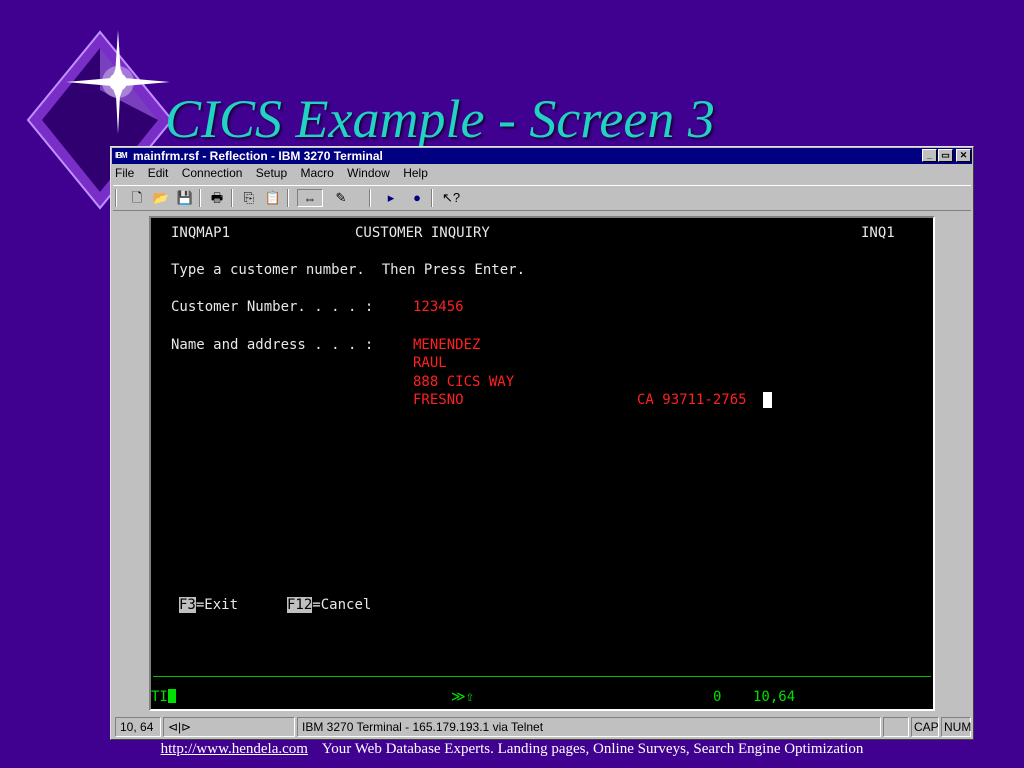 The width and height of the screenshot is (1024, 768). Describe the element at coordinates (451, 198) in the screenshot. I see `context-help-icon: ↖?` at that location.